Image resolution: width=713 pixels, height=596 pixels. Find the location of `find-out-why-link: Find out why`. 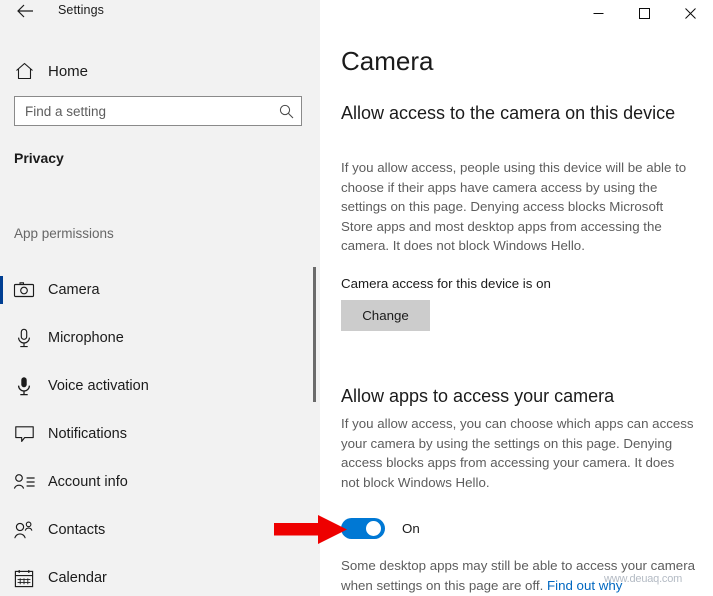

find-out-why-link: Find out why is located at coordinates (584, 585).